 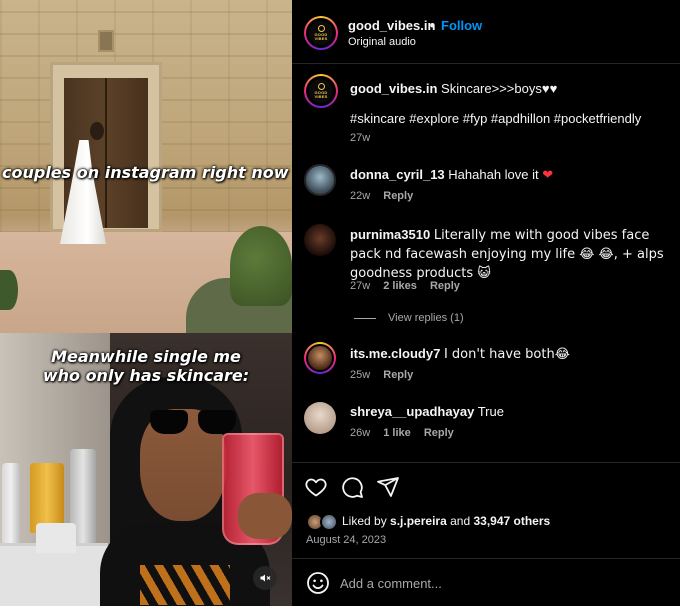 I want to click on view-replies-button: View replies (1), so click(x=409, y=318).